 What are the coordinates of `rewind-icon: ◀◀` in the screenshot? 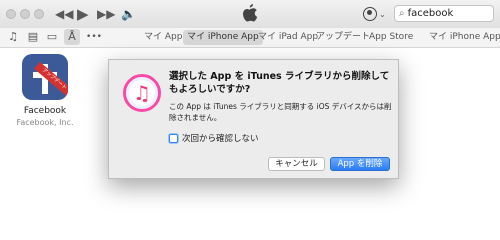 It's located at (64, 14).